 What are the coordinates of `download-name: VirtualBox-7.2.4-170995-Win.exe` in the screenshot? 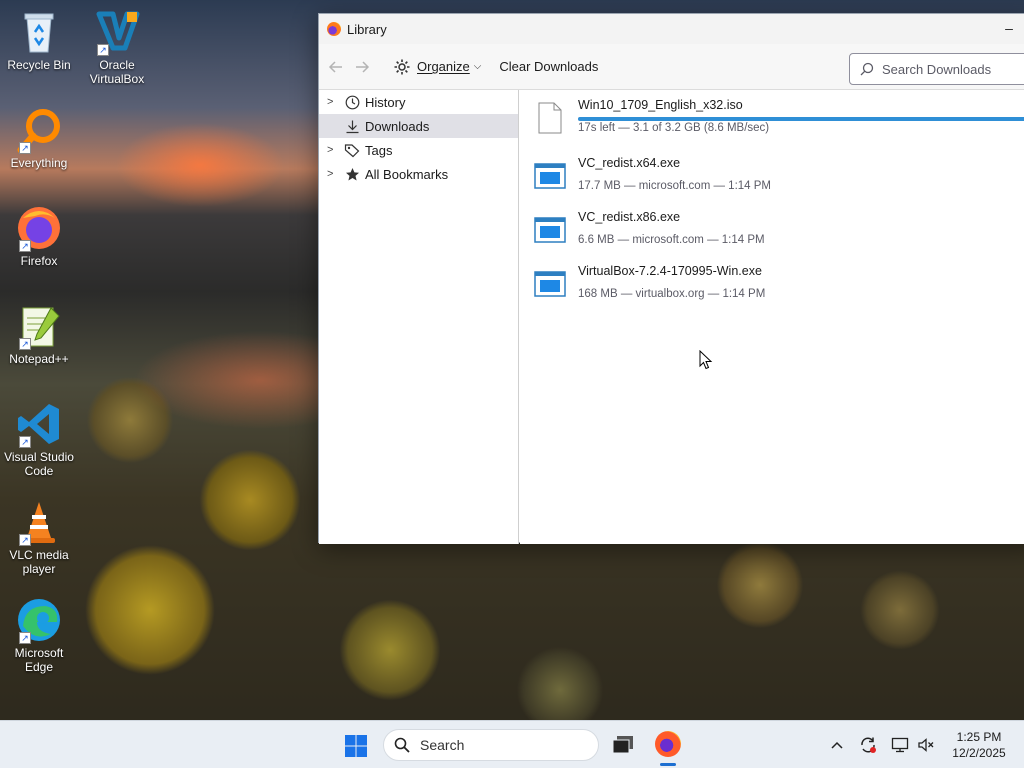 It's located at (670, 271).